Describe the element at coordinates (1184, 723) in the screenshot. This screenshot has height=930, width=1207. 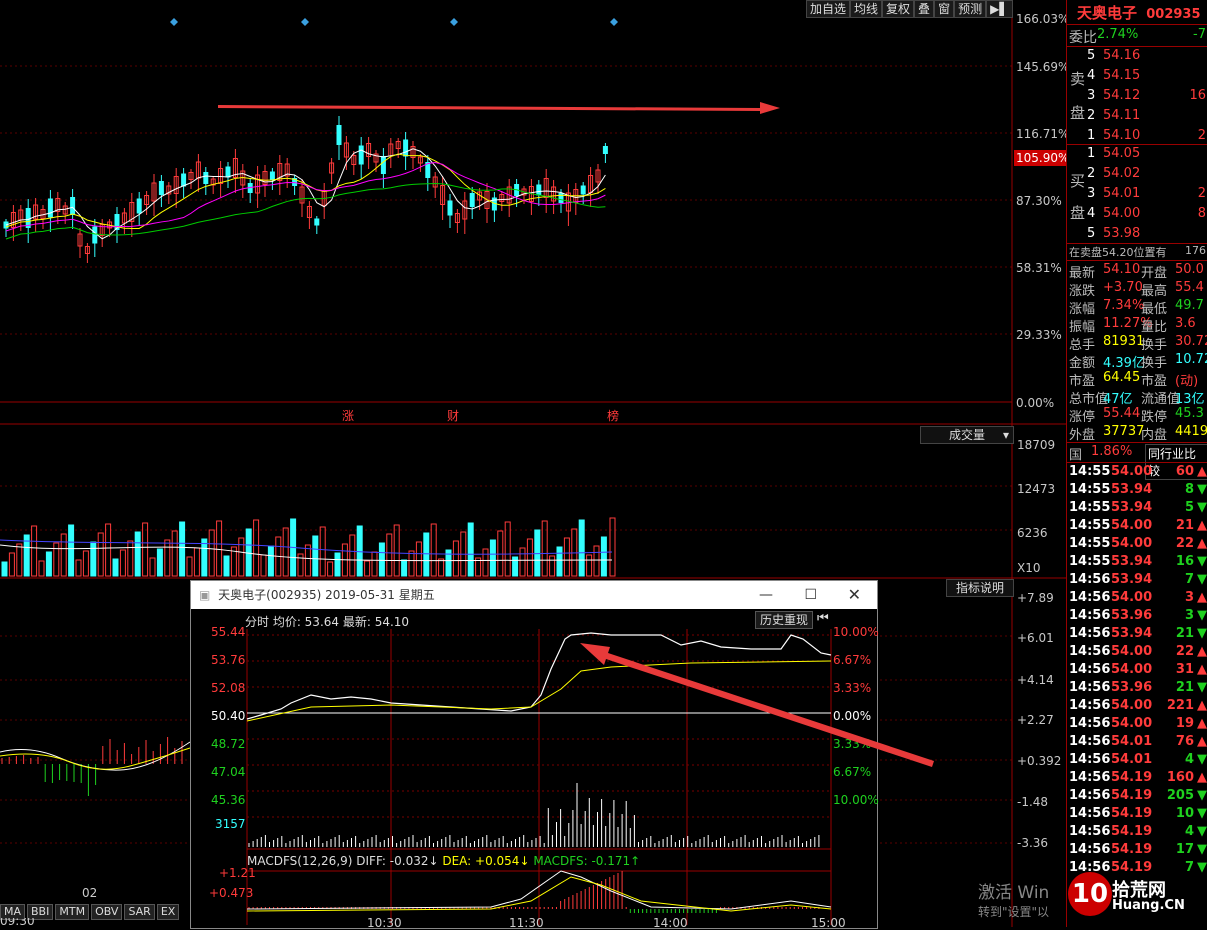
I see `tick-volume: 19` at that location.